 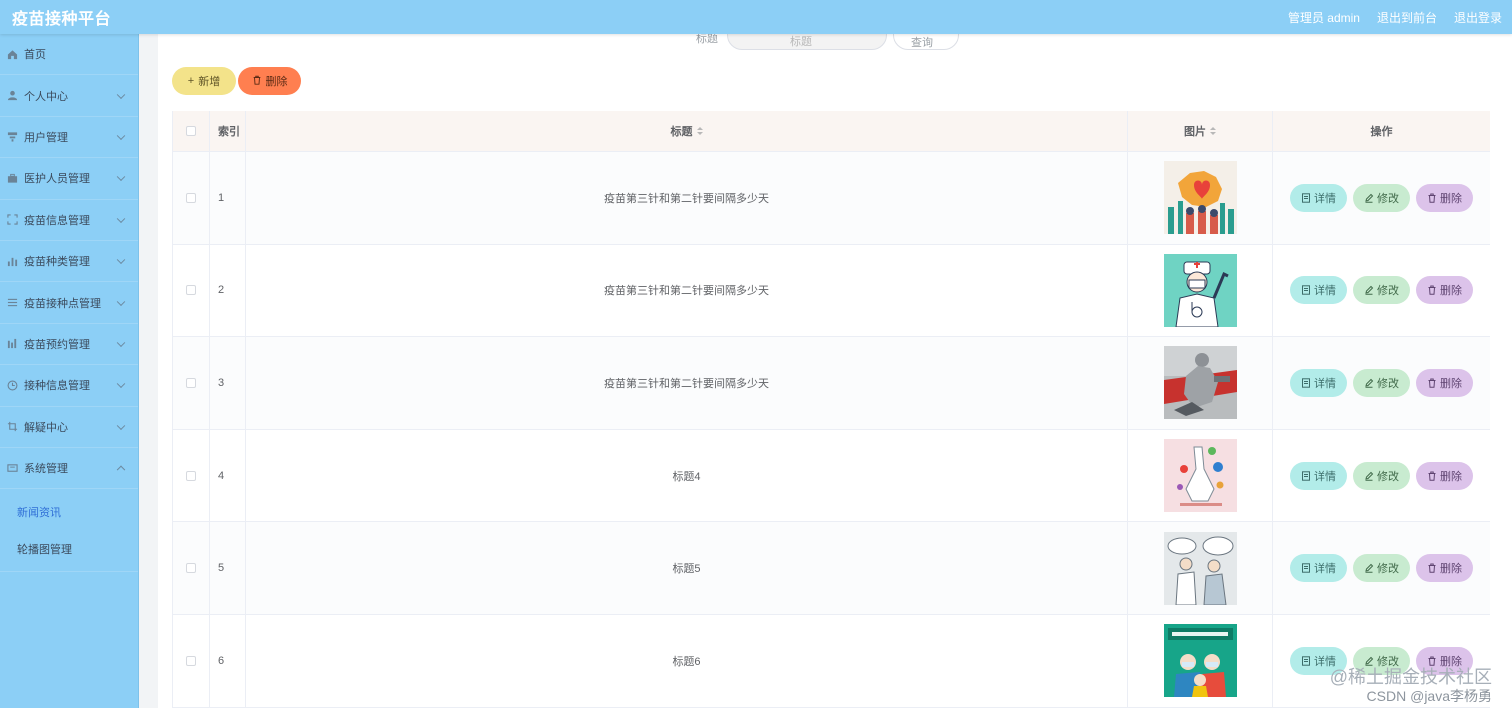 What do you see at coordinates (69, 262) in the screenshot?
I see `sidebar-item-vaccine-type: 疫苗种类管理` at bounding box center [69, 262].